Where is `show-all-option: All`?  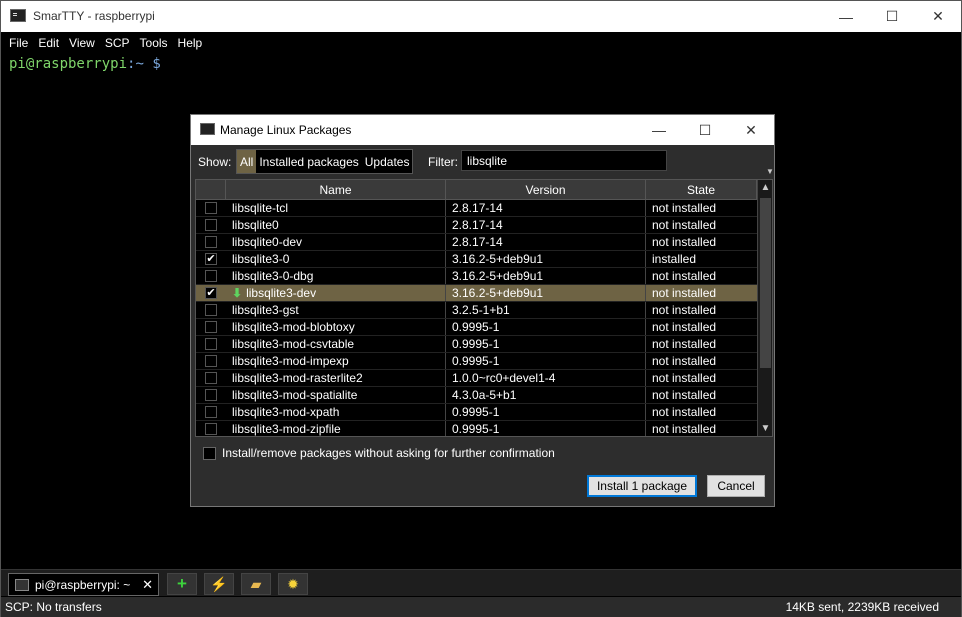
show-all-option: All is located at coordinates (247, 161).